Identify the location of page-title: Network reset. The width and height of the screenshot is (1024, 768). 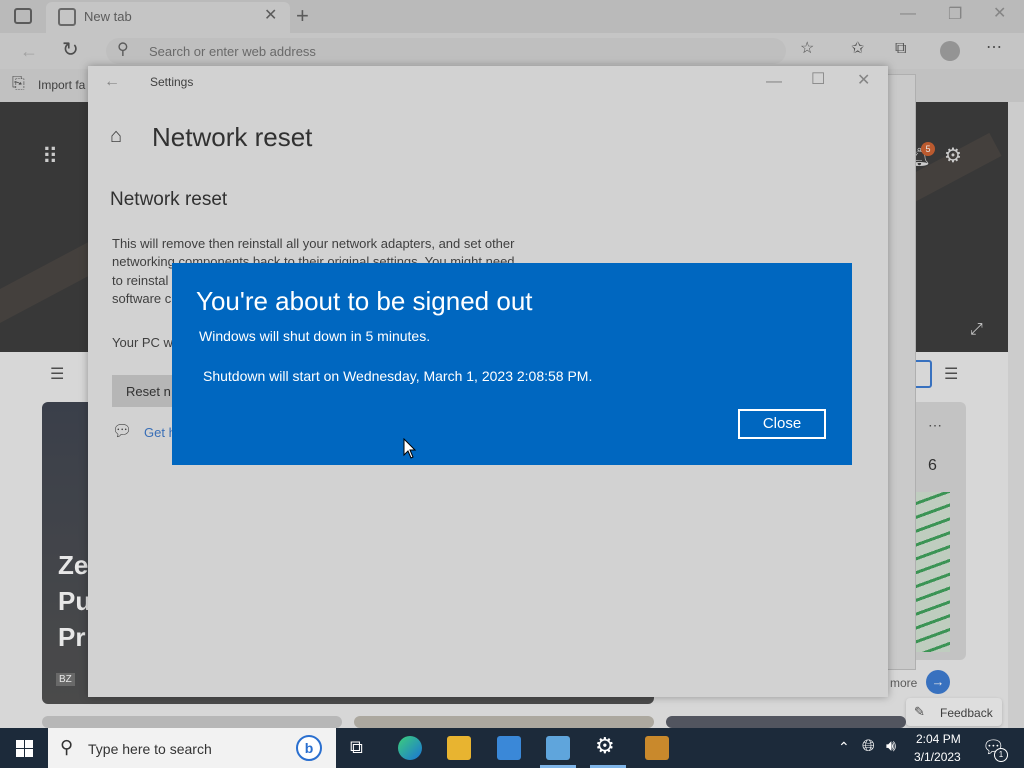
(232, 137).